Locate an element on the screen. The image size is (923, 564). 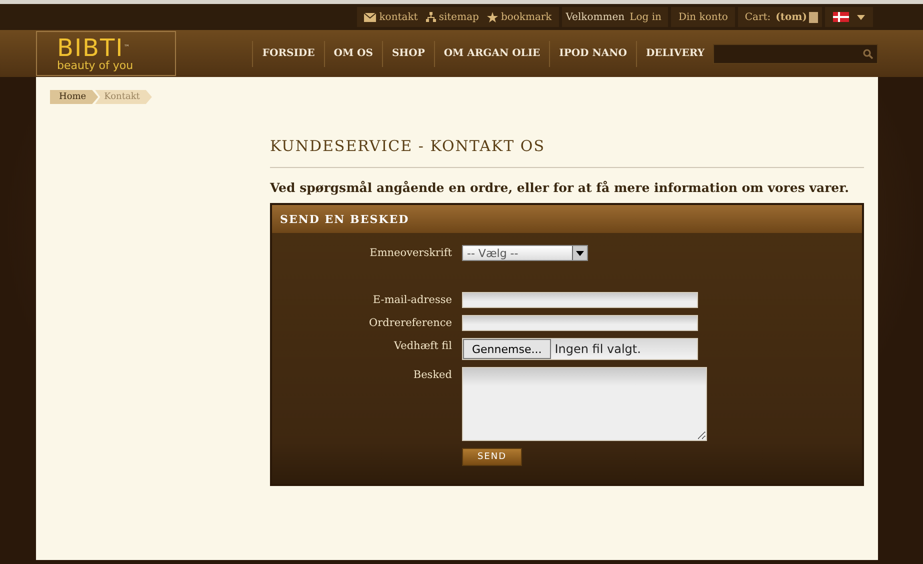
field-label: Vedhæft fil is located at coordinates (423, 346).